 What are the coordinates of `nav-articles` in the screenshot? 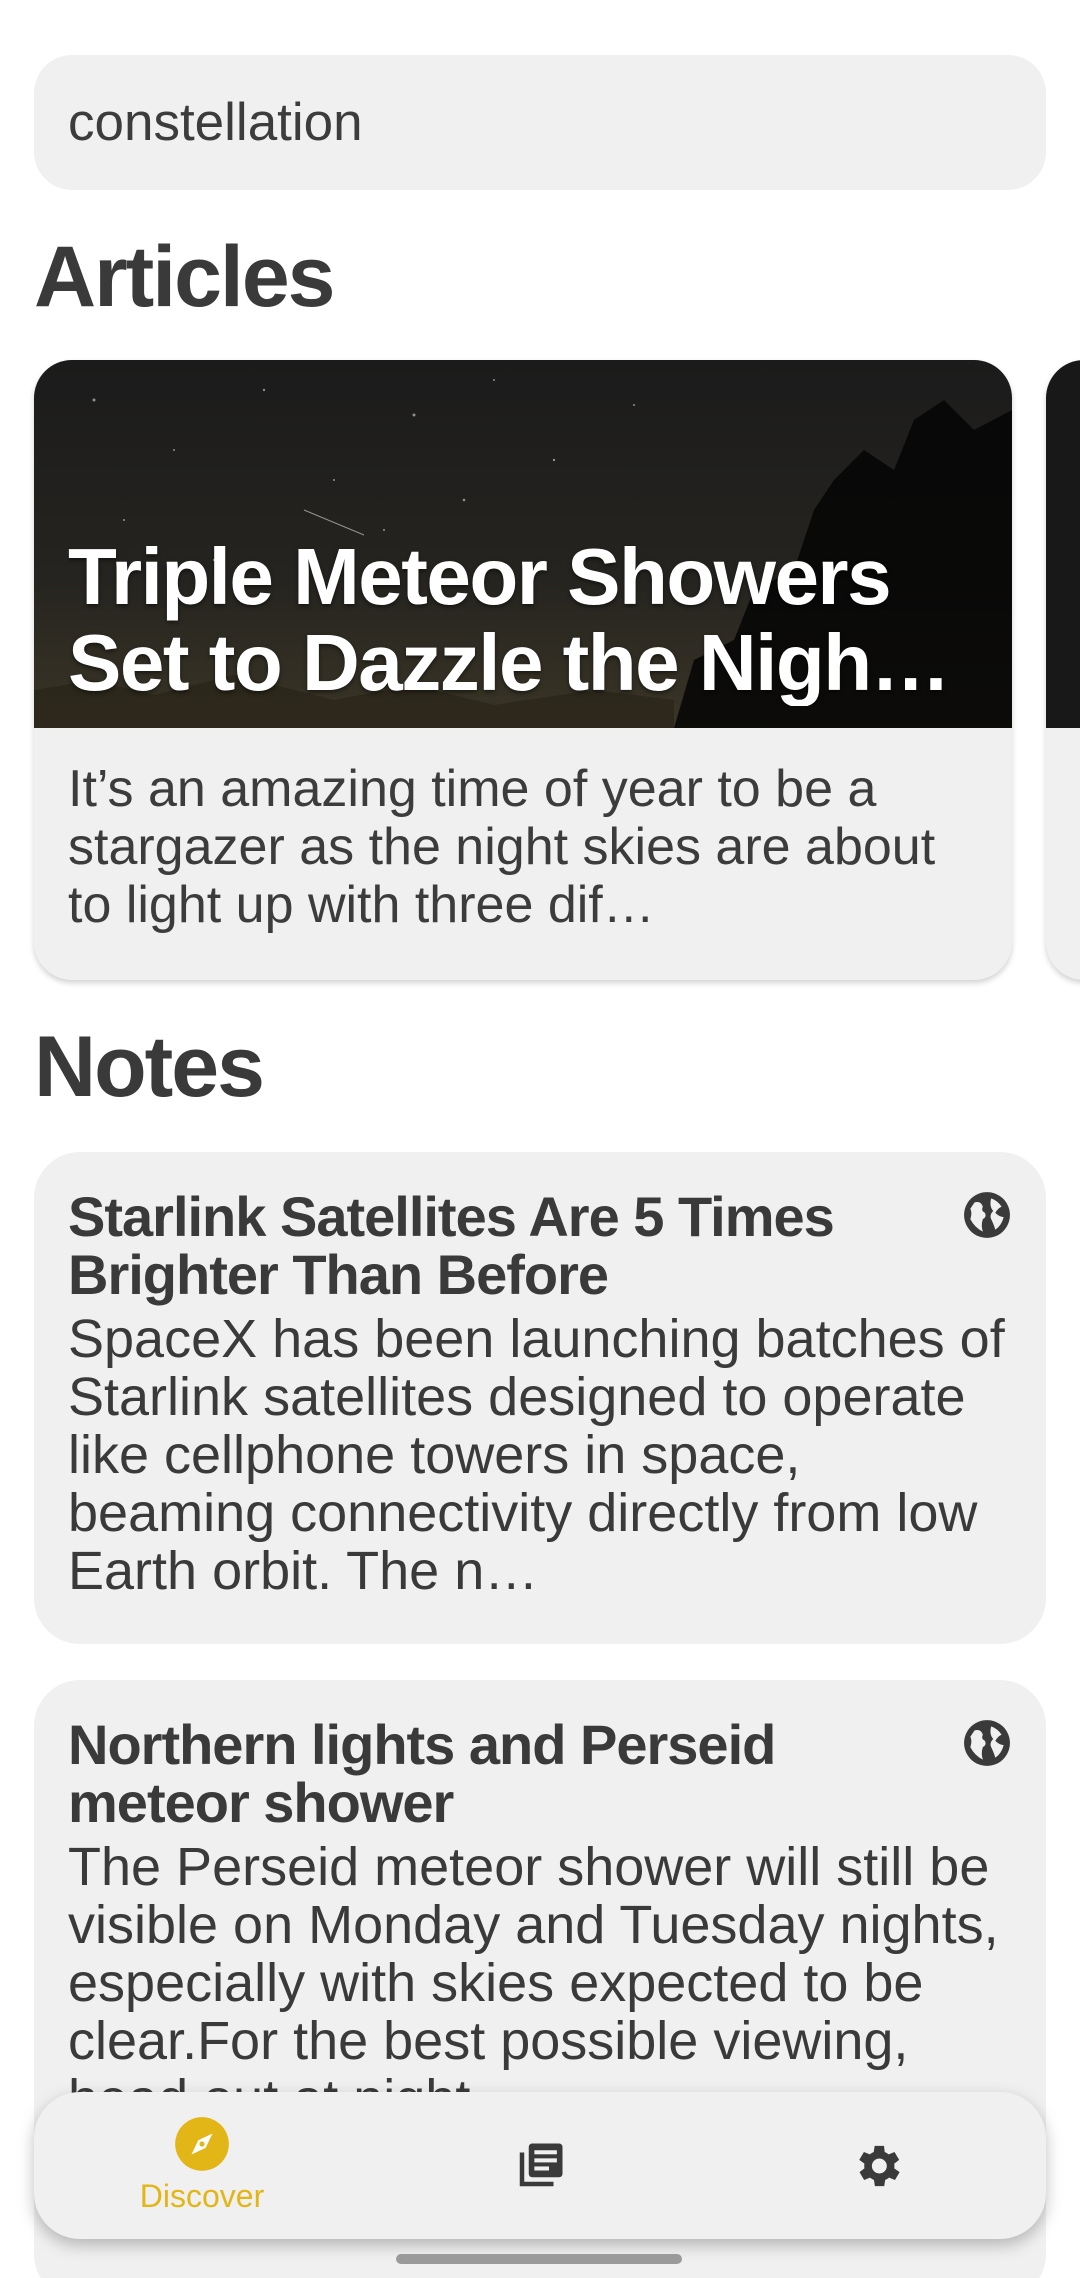 It's located at (540, 2165).